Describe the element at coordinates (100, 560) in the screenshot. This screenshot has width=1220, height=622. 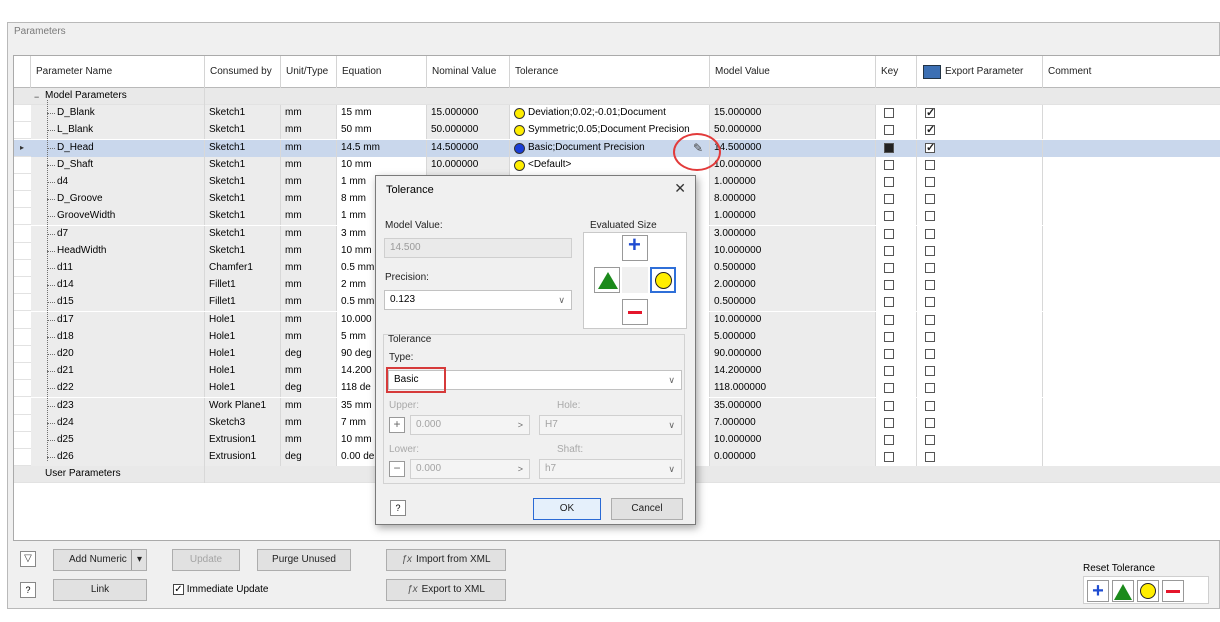
I see `add-numeric-button: Add Numeric ▾` at that location.